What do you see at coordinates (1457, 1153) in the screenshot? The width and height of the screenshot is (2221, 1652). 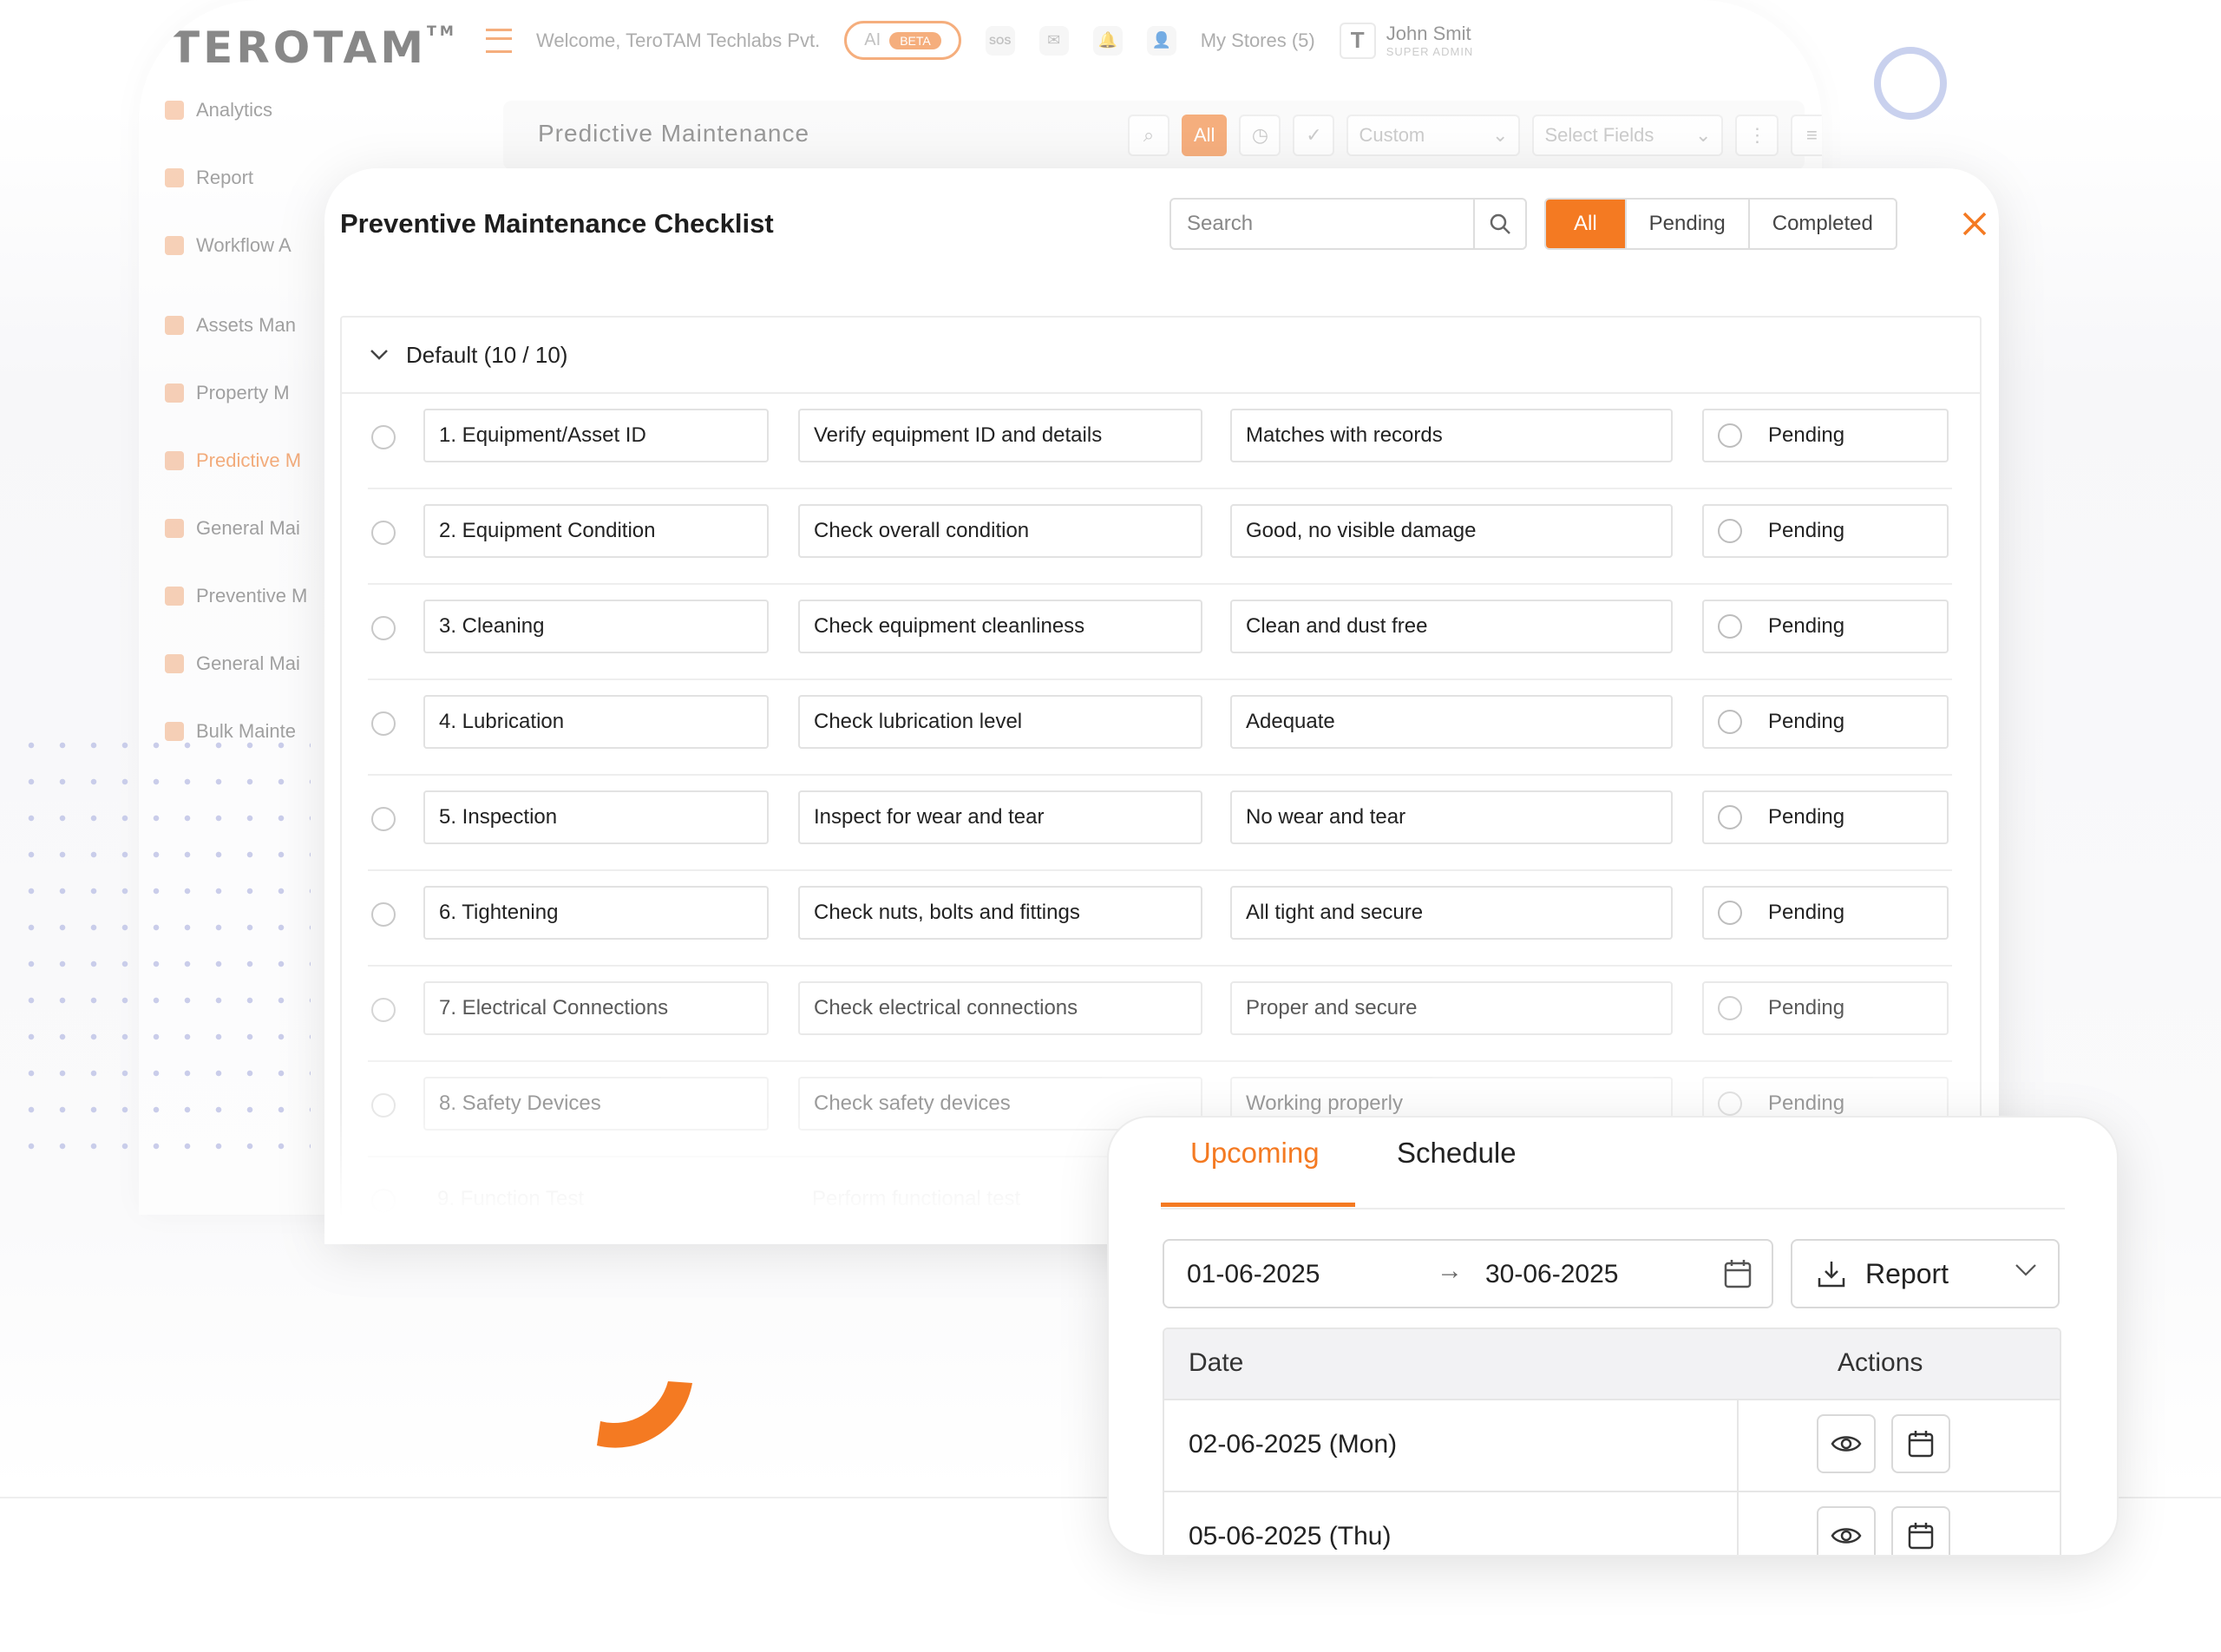 I see `tab-schedule: Schedule` at bounding box center [1457, 1153].